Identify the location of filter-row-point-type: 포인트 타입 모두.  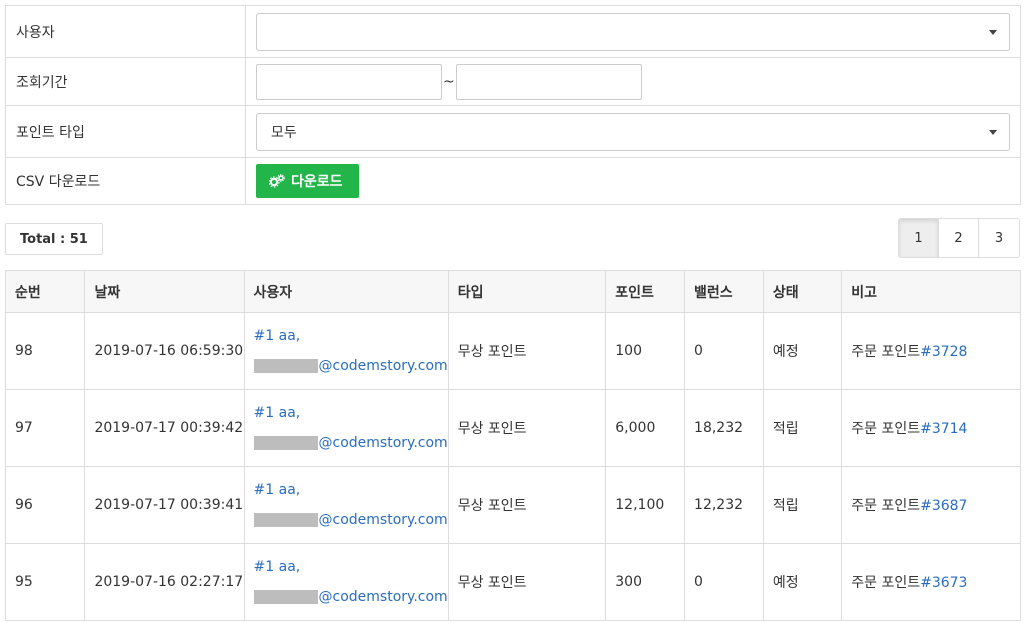
(513, 132).